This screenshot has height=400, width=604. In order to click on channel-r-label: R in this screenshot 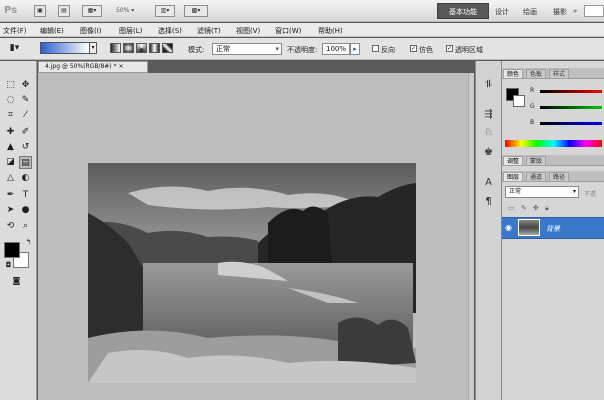, I will do `click(532, 90)`.